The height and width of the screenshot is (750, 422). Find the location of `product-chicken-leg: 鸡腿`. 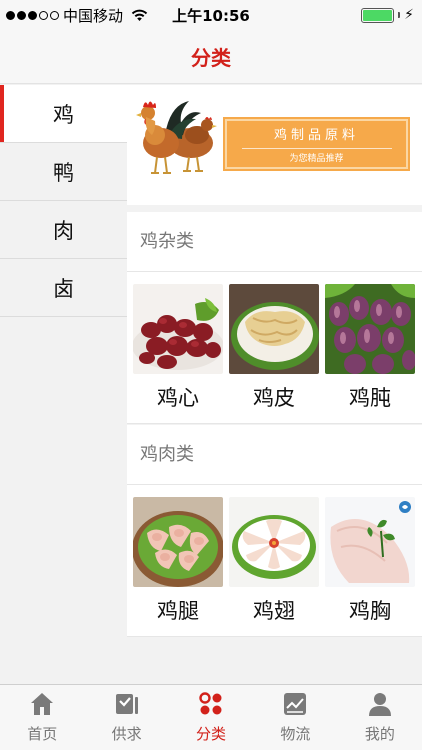

product-chicken-leg: 鸡腿 is located at coordinates (178, 566).